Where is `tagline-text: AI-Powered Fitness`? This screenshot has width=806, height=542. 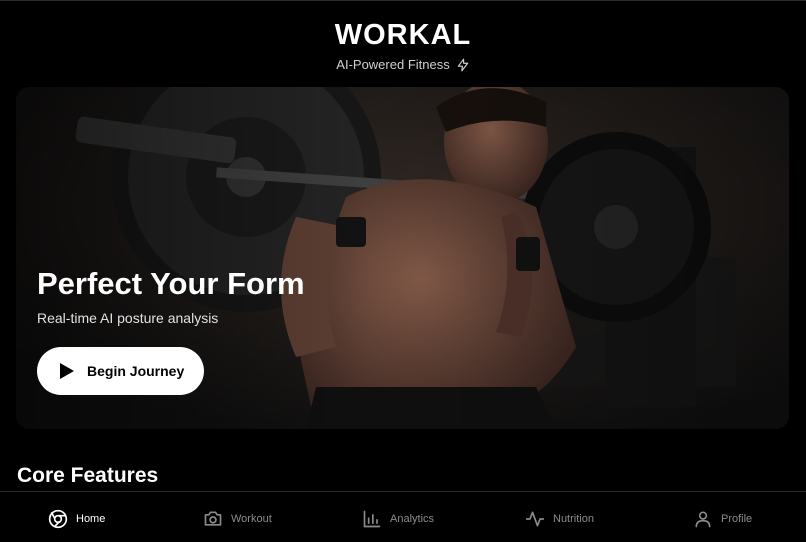
tagline-text: AI-Powered Fitness is located at coordinates (393, 64).